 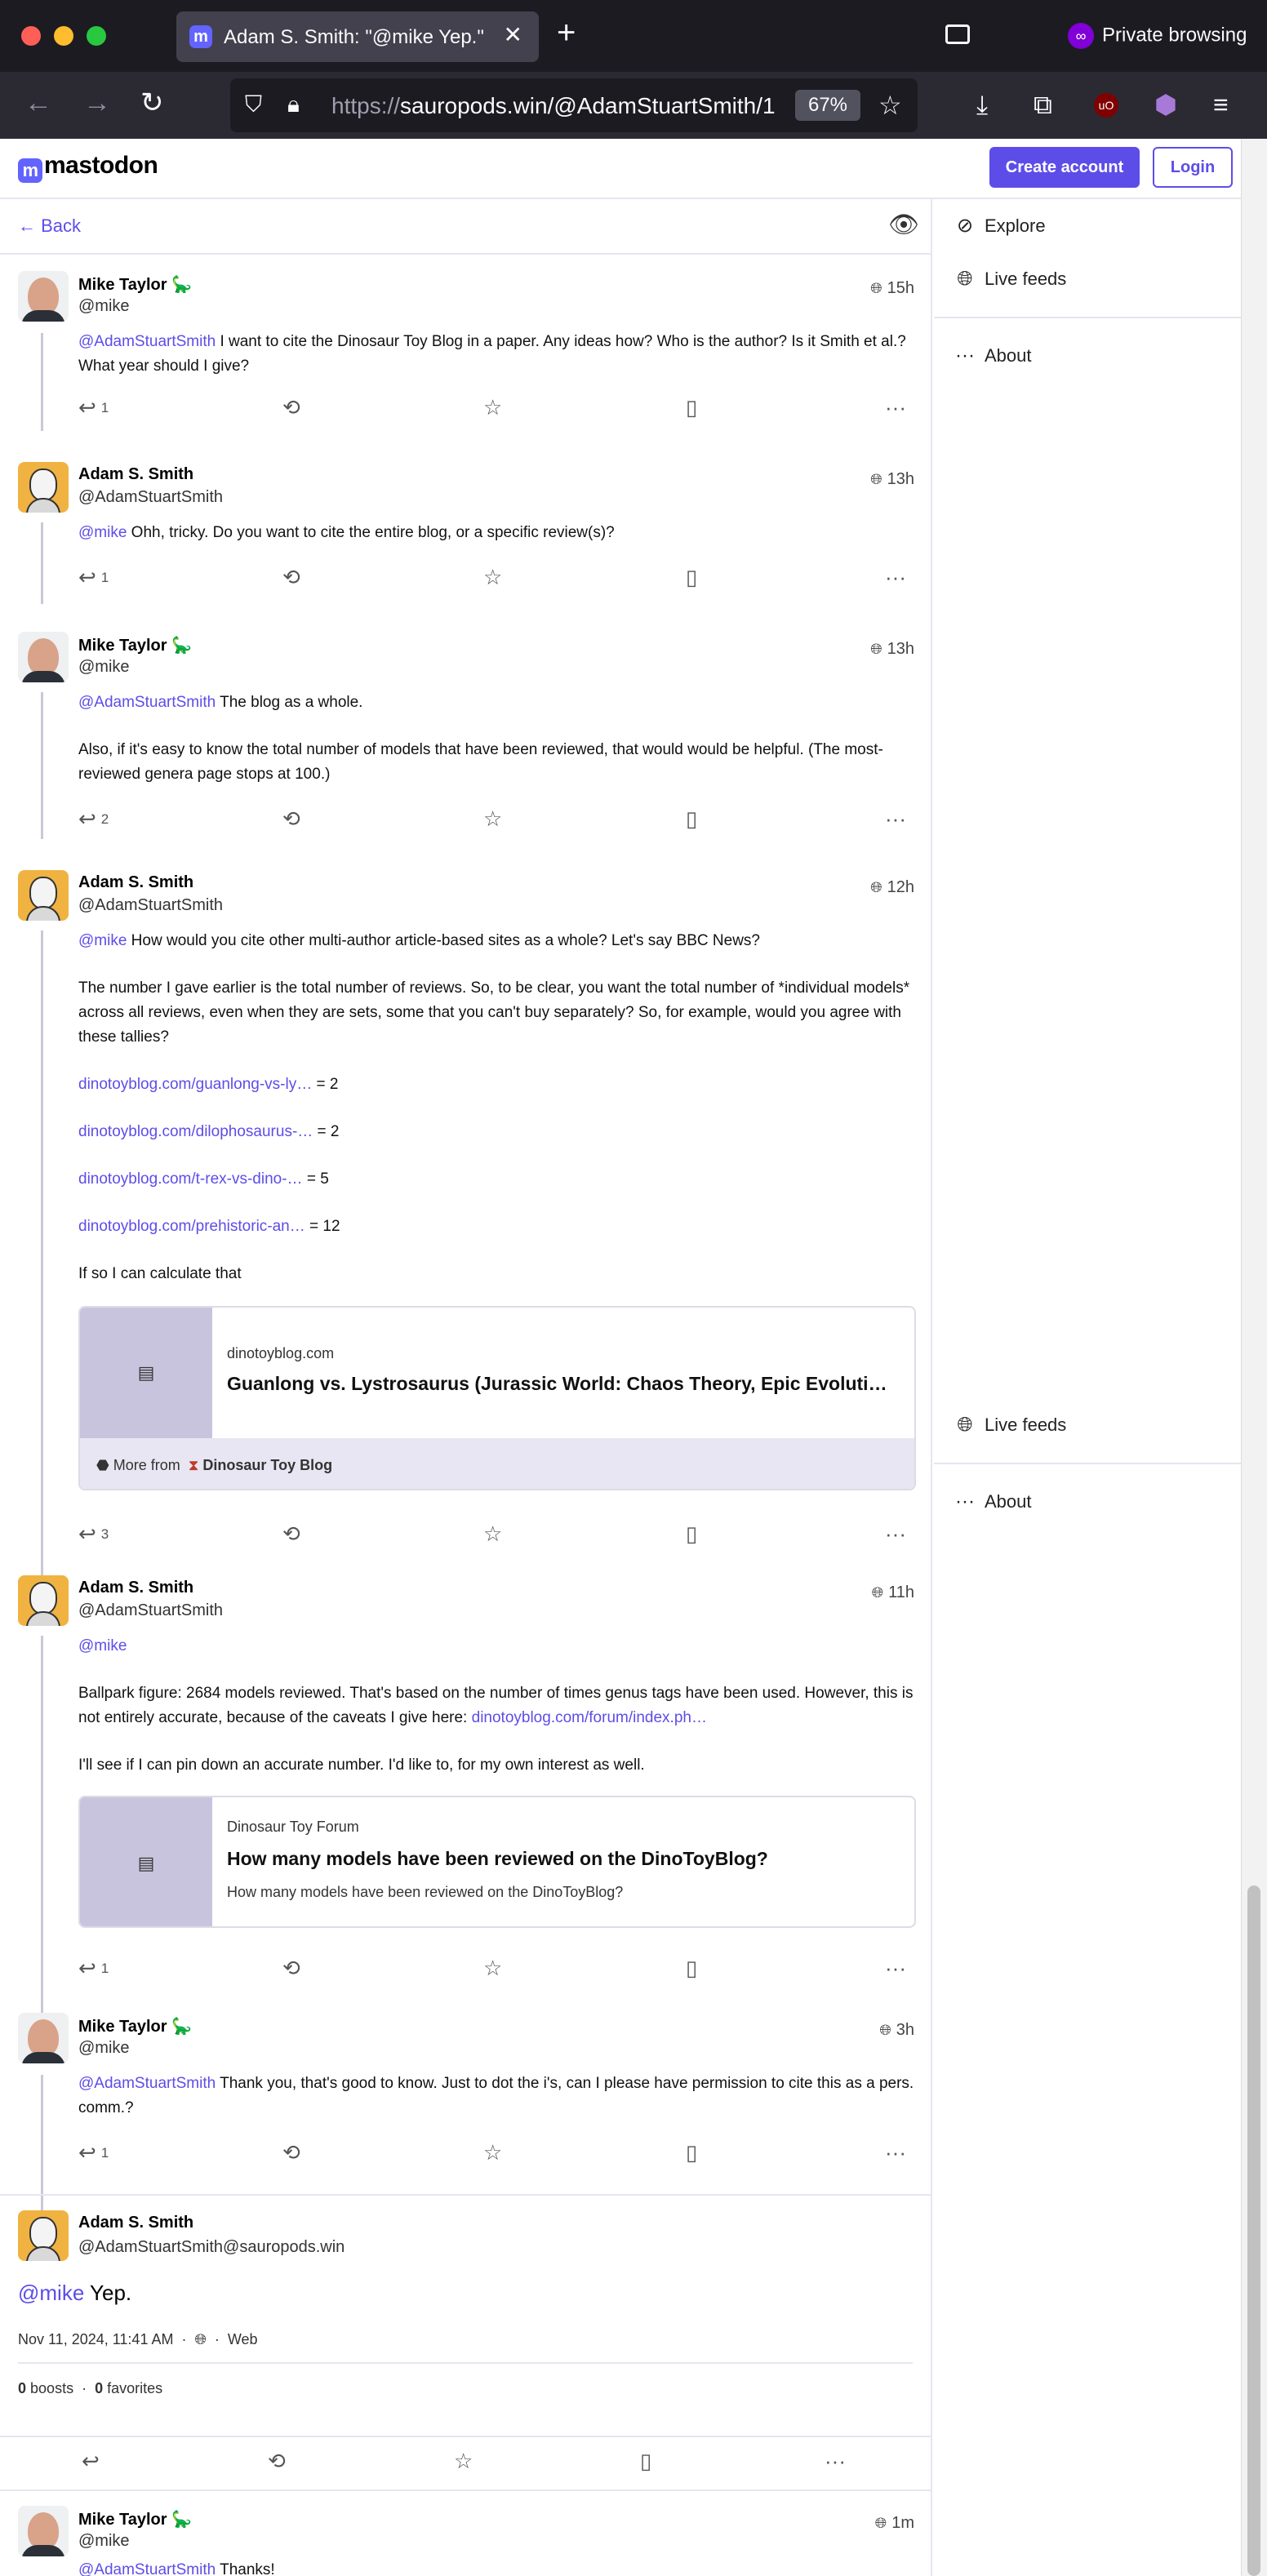 I want to click on card-author: Dinosaur Toy Blog, so click(x=267, y=1465).